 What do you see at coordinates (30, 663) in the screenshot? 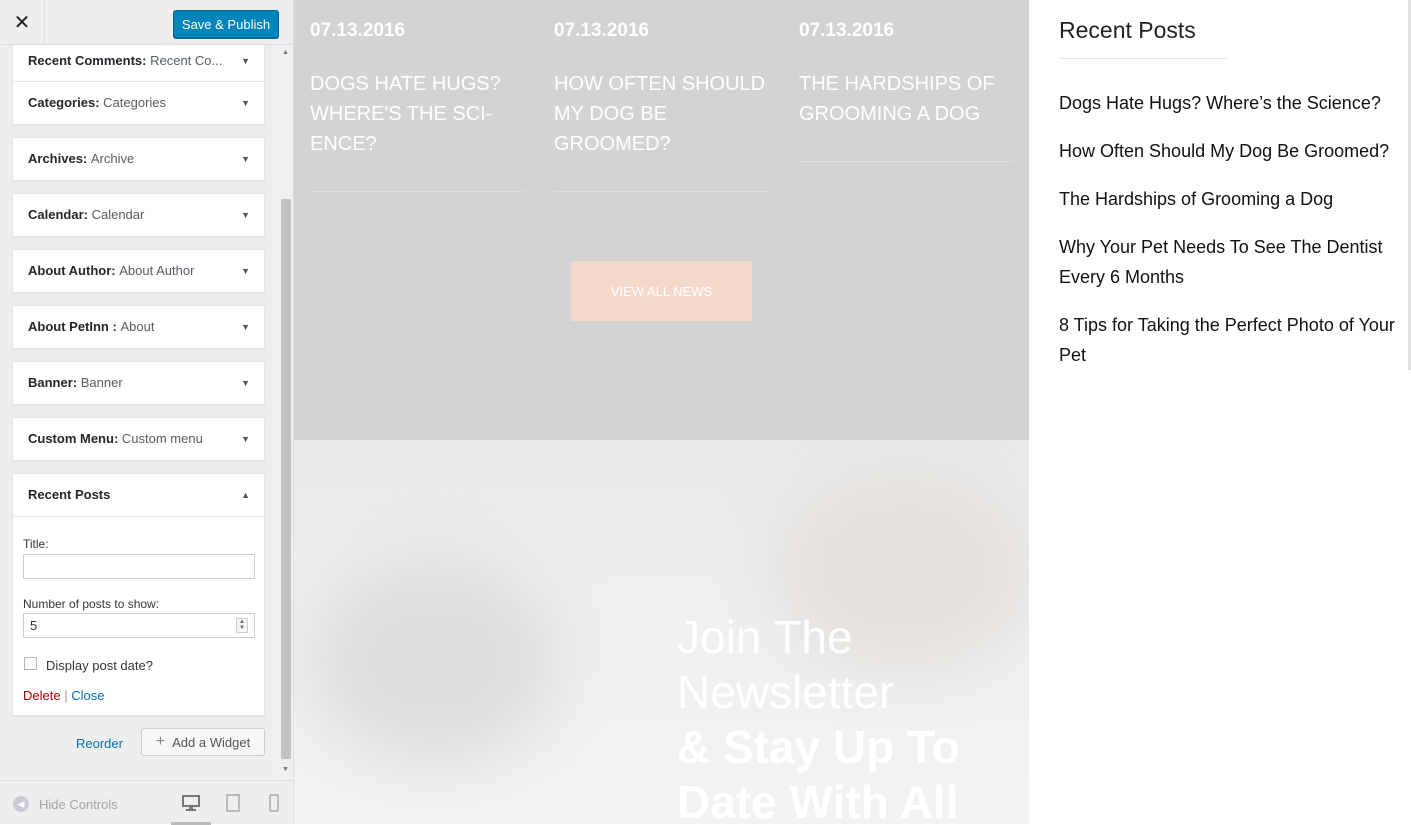
I see `display-date-checkbox` at bounding box center [30, 663].